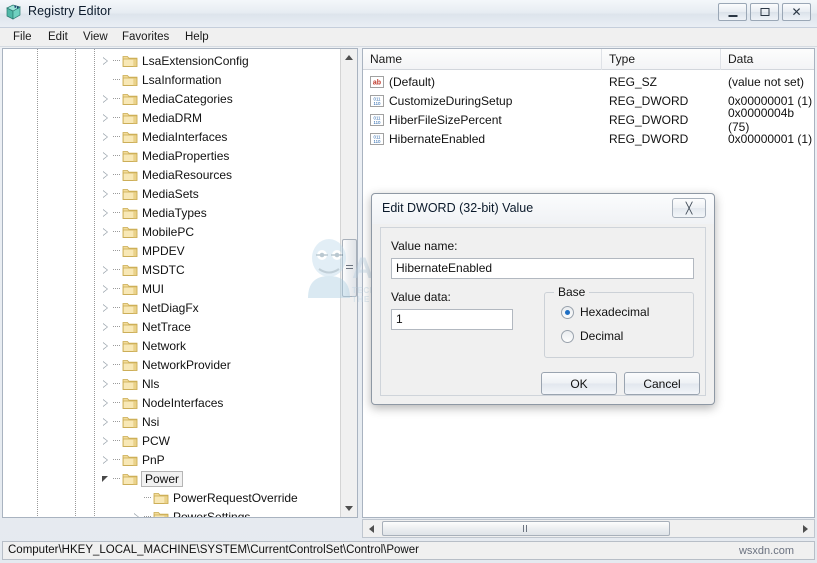  Describe the element at coordinates (180, 136) in the screenshot. I see `tree-node-mediainterfaces: MediaInterfaces` at that location.